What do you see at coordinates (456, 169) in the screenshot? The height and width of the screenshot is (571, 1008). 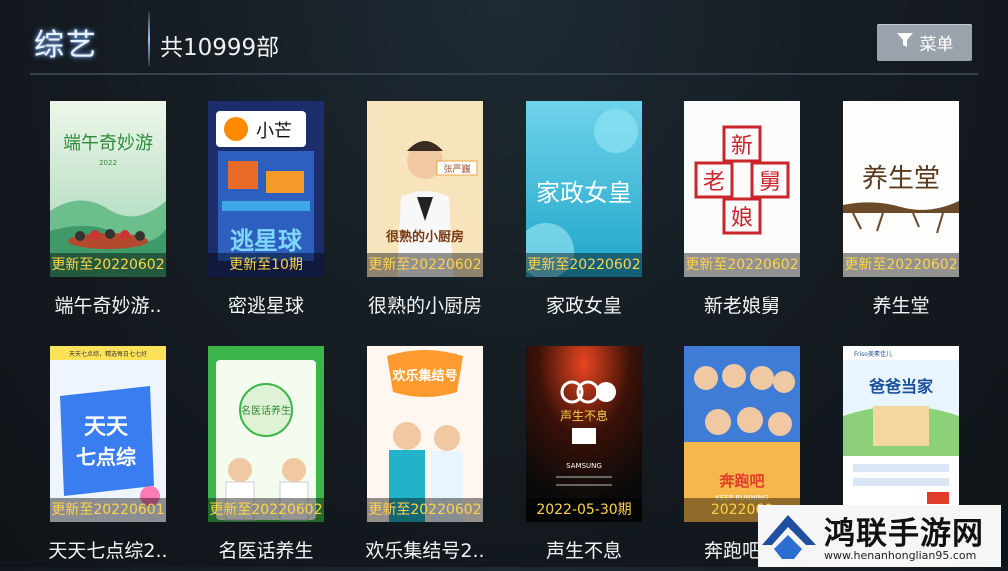 I see `svg-text: 张严巍` at bounding box center [456, 169].